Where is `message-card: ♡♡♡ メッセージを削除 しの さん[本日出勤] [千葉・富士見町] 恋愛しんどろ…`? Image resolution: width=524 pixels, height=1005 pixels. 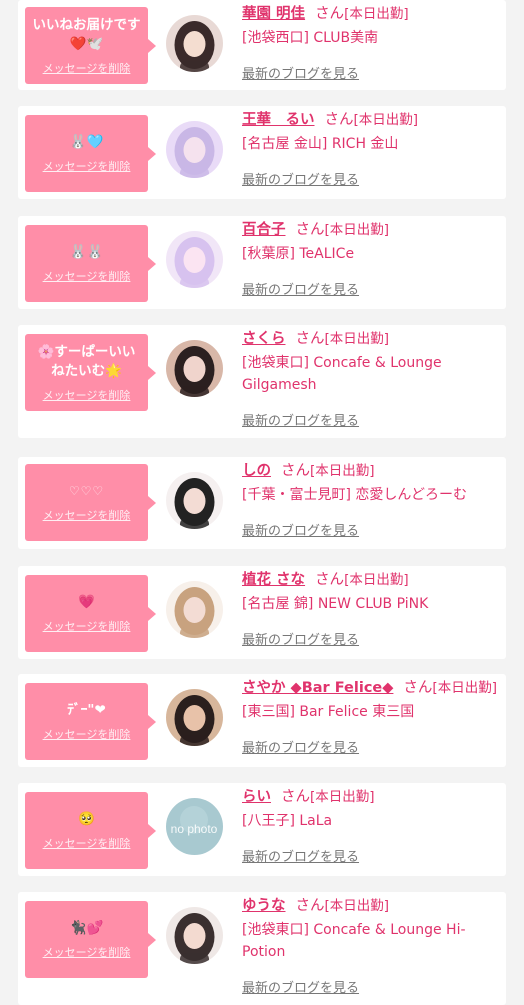 message-card: ♡♡♡ メッセージを削除 しの さん[本日出勤] [千葉・富士見町] 恋愛しんどろ… is located at coordinates (262, 503).